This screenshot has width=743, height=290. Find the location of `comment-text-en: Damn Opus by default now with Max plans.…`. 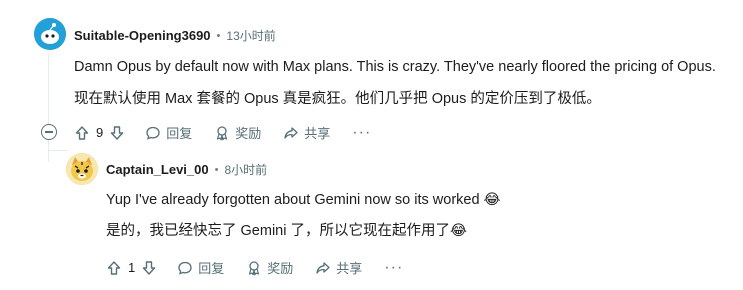

comment-text-en: Damn Opus by default now with Max plans.… is located at coordinates (395, 67).